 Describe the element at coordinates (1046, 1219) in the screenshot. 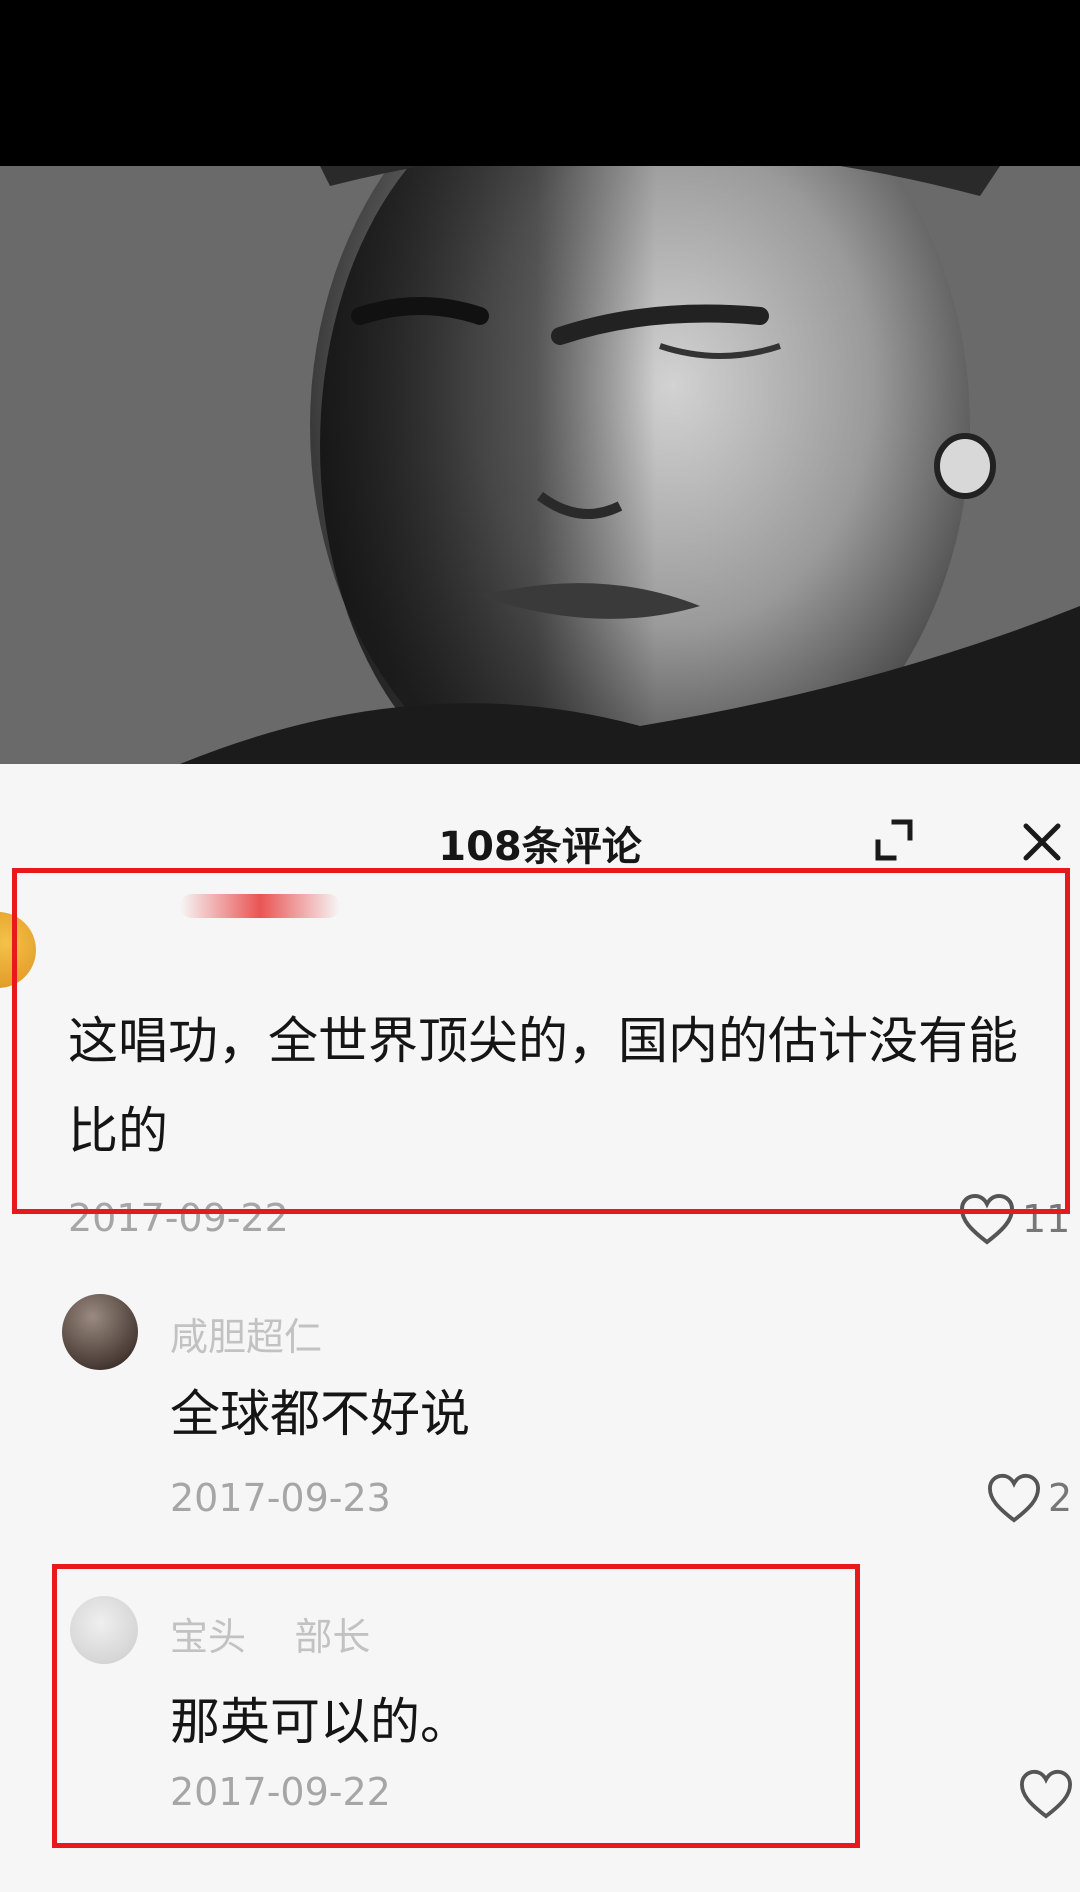

I see `like-count: 11` at that location.